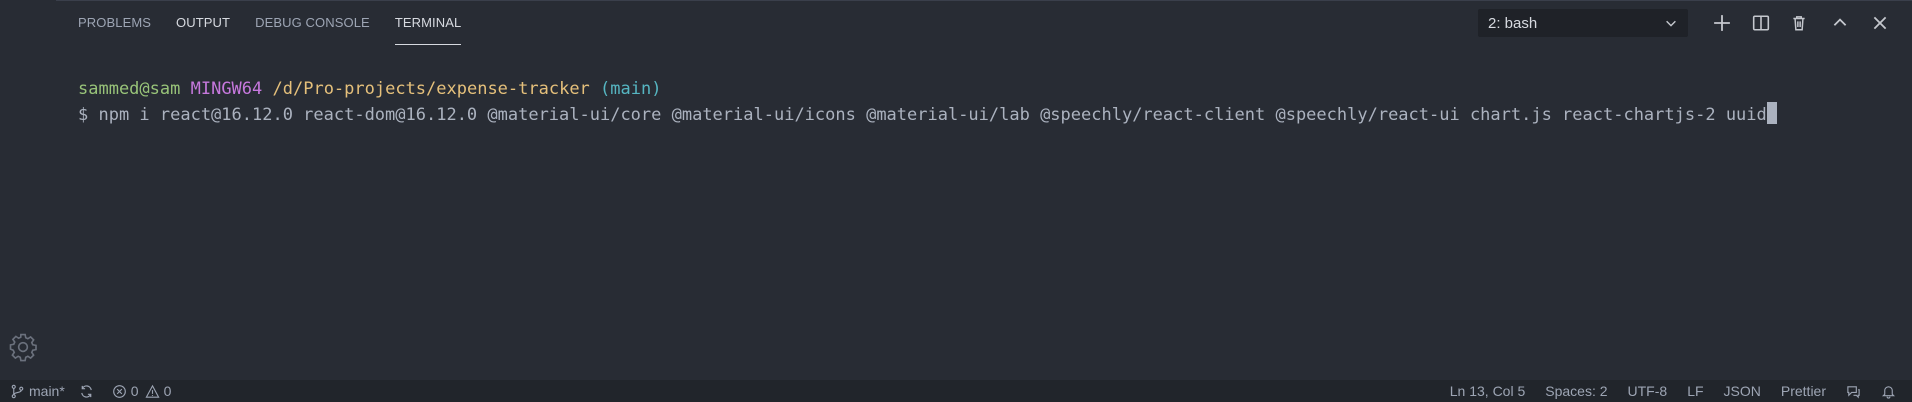 This screenshot has height=402, width=1912. I want to click on trash-icon, so click(1799, 23).